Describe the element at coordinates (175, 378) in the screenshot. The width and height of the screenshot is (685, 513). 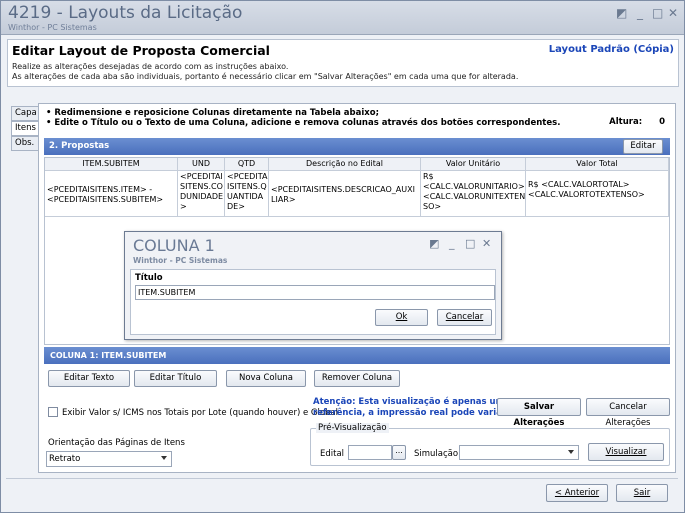
I see `edit-title-button: Editar Título` at that location.